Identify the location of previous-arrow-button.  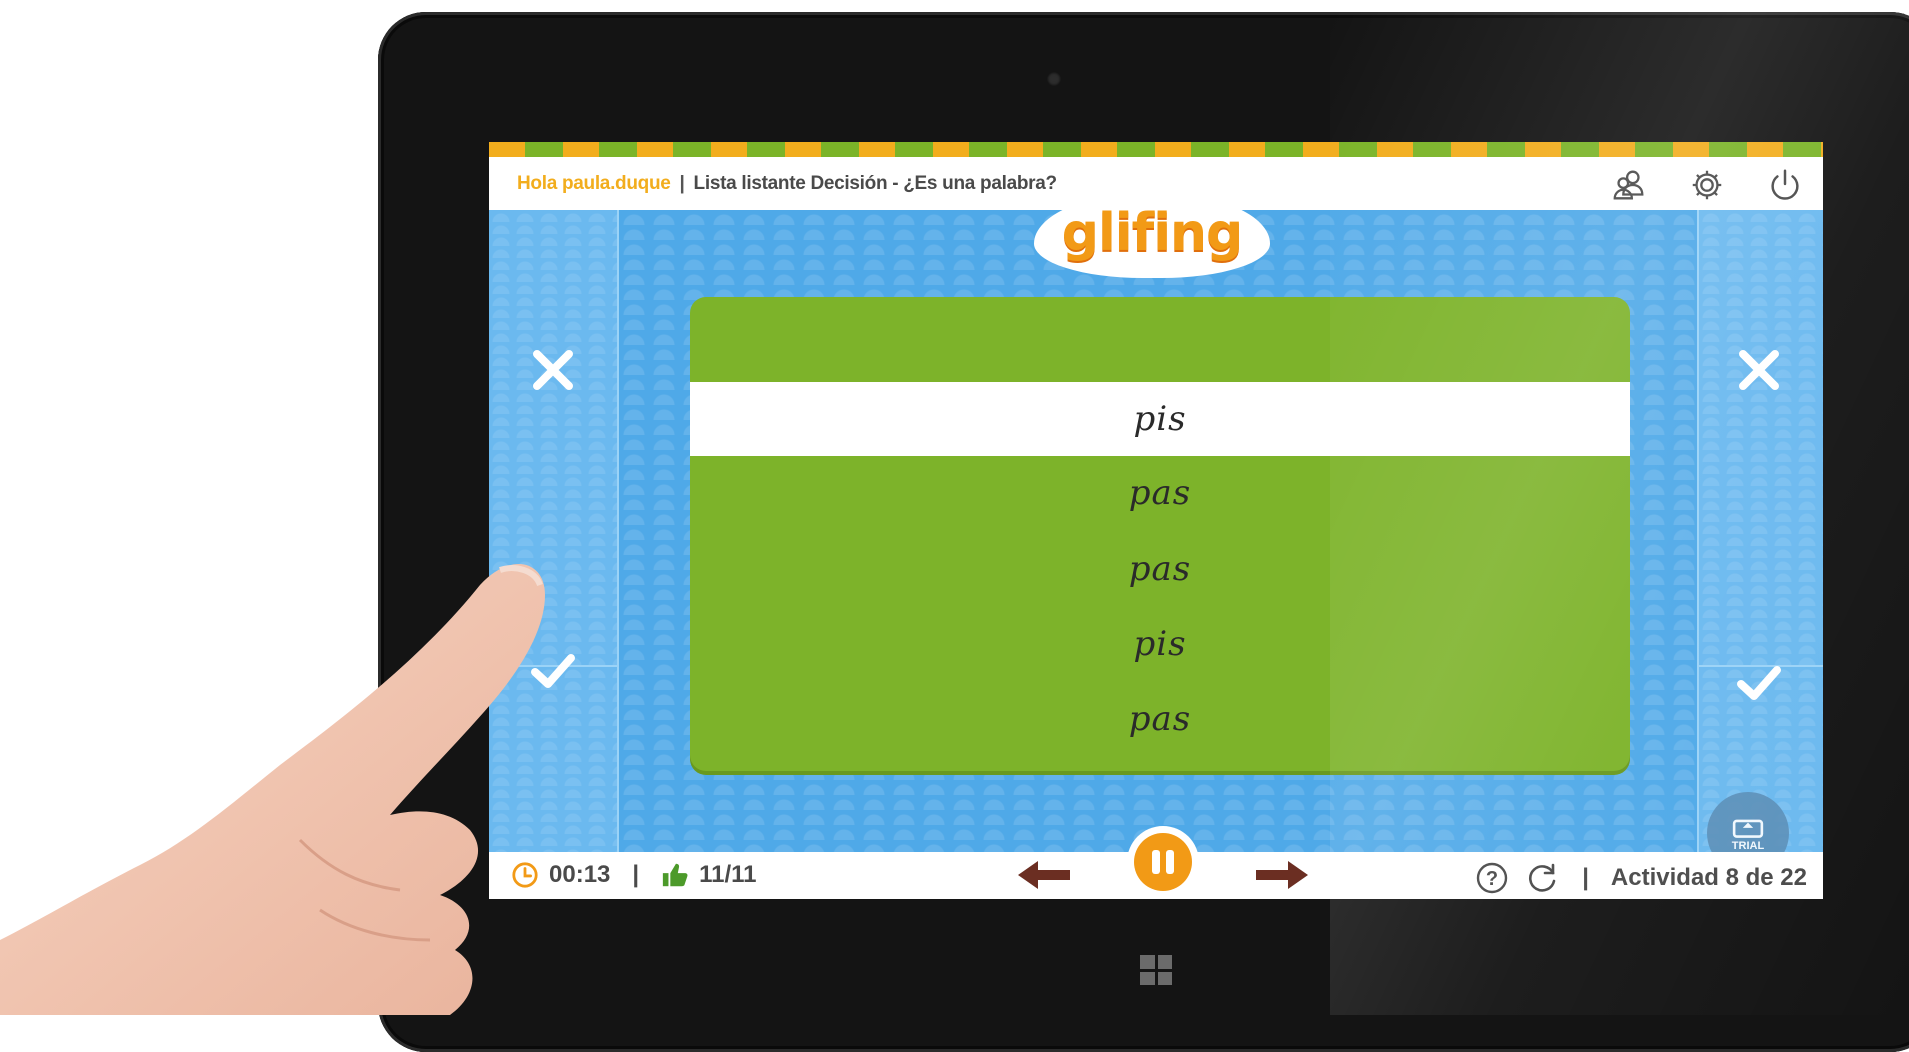
(1044, 875).